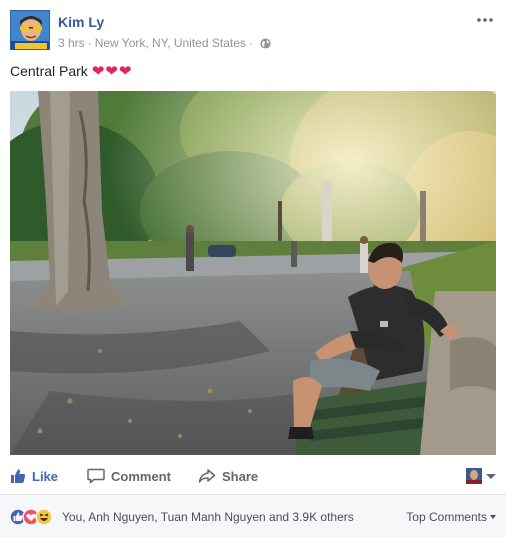 The height and width of the screenshot is (537, 506). I want to click on reaction-icons, so click(31, 517).